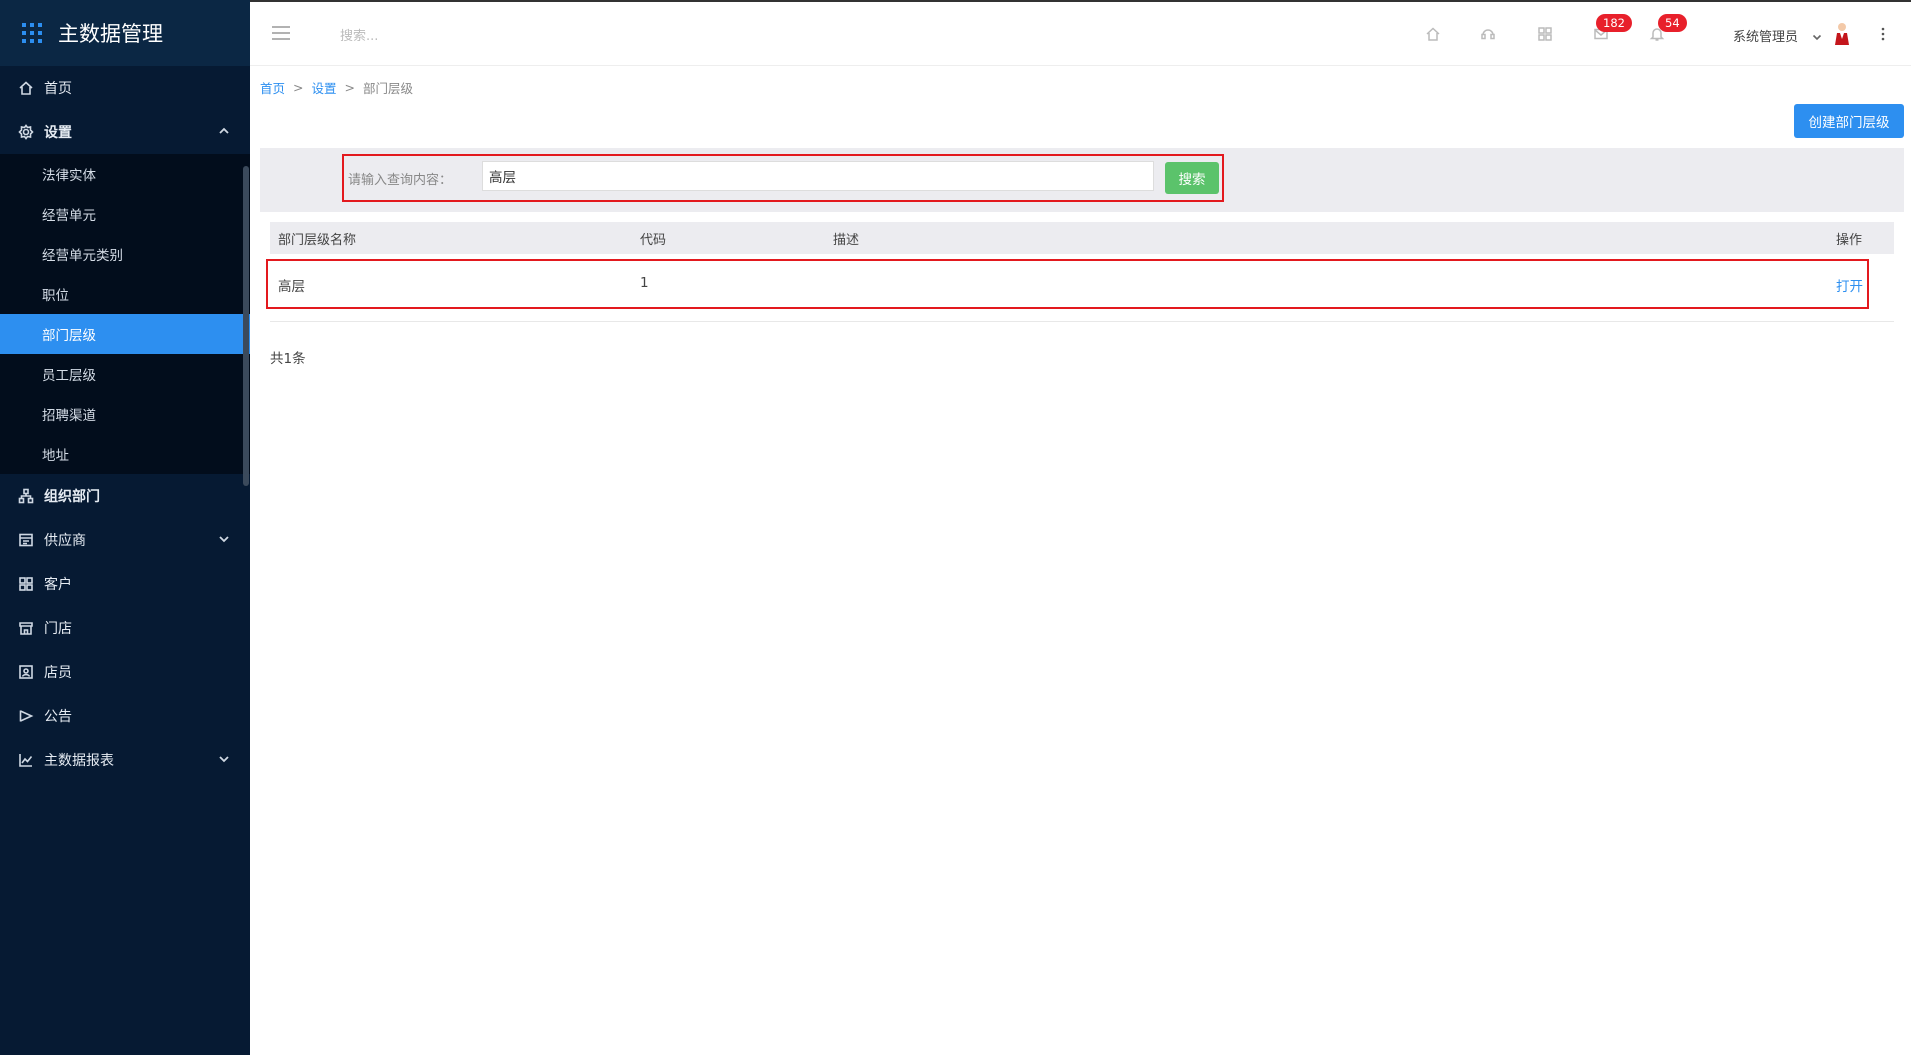 The height and width of the screenshot is (1055, 1911). Describe the element at coordinates (125, 374) in the screenshot. I see `sidebar-subitem-employee-level: 员工层级` at that location.